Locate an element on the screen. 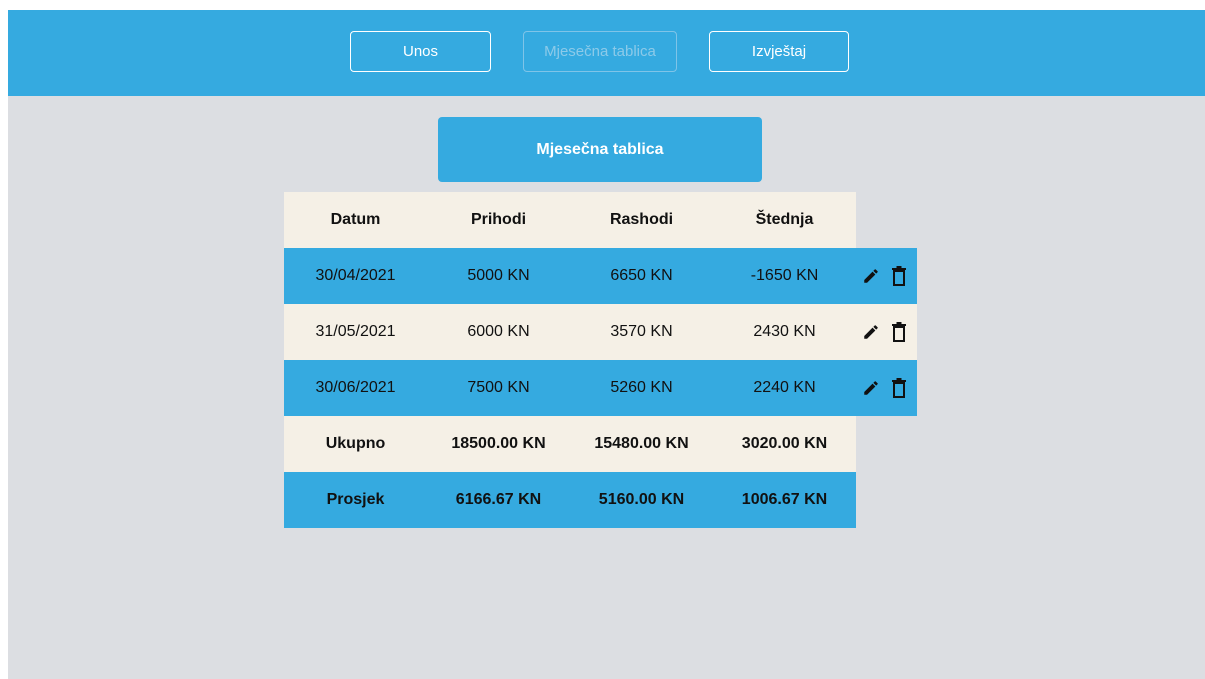 The width and height of the screenshot is (1205, 679). cell-stednja: -1650 KN is located at coordinates (784, 275).